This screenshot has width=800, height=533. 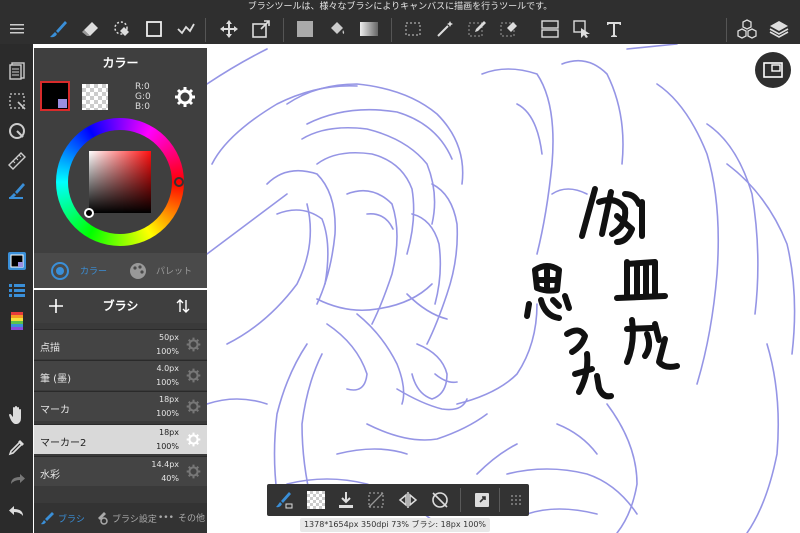 I want to click on menu-icon, so click(x=17, y=29).